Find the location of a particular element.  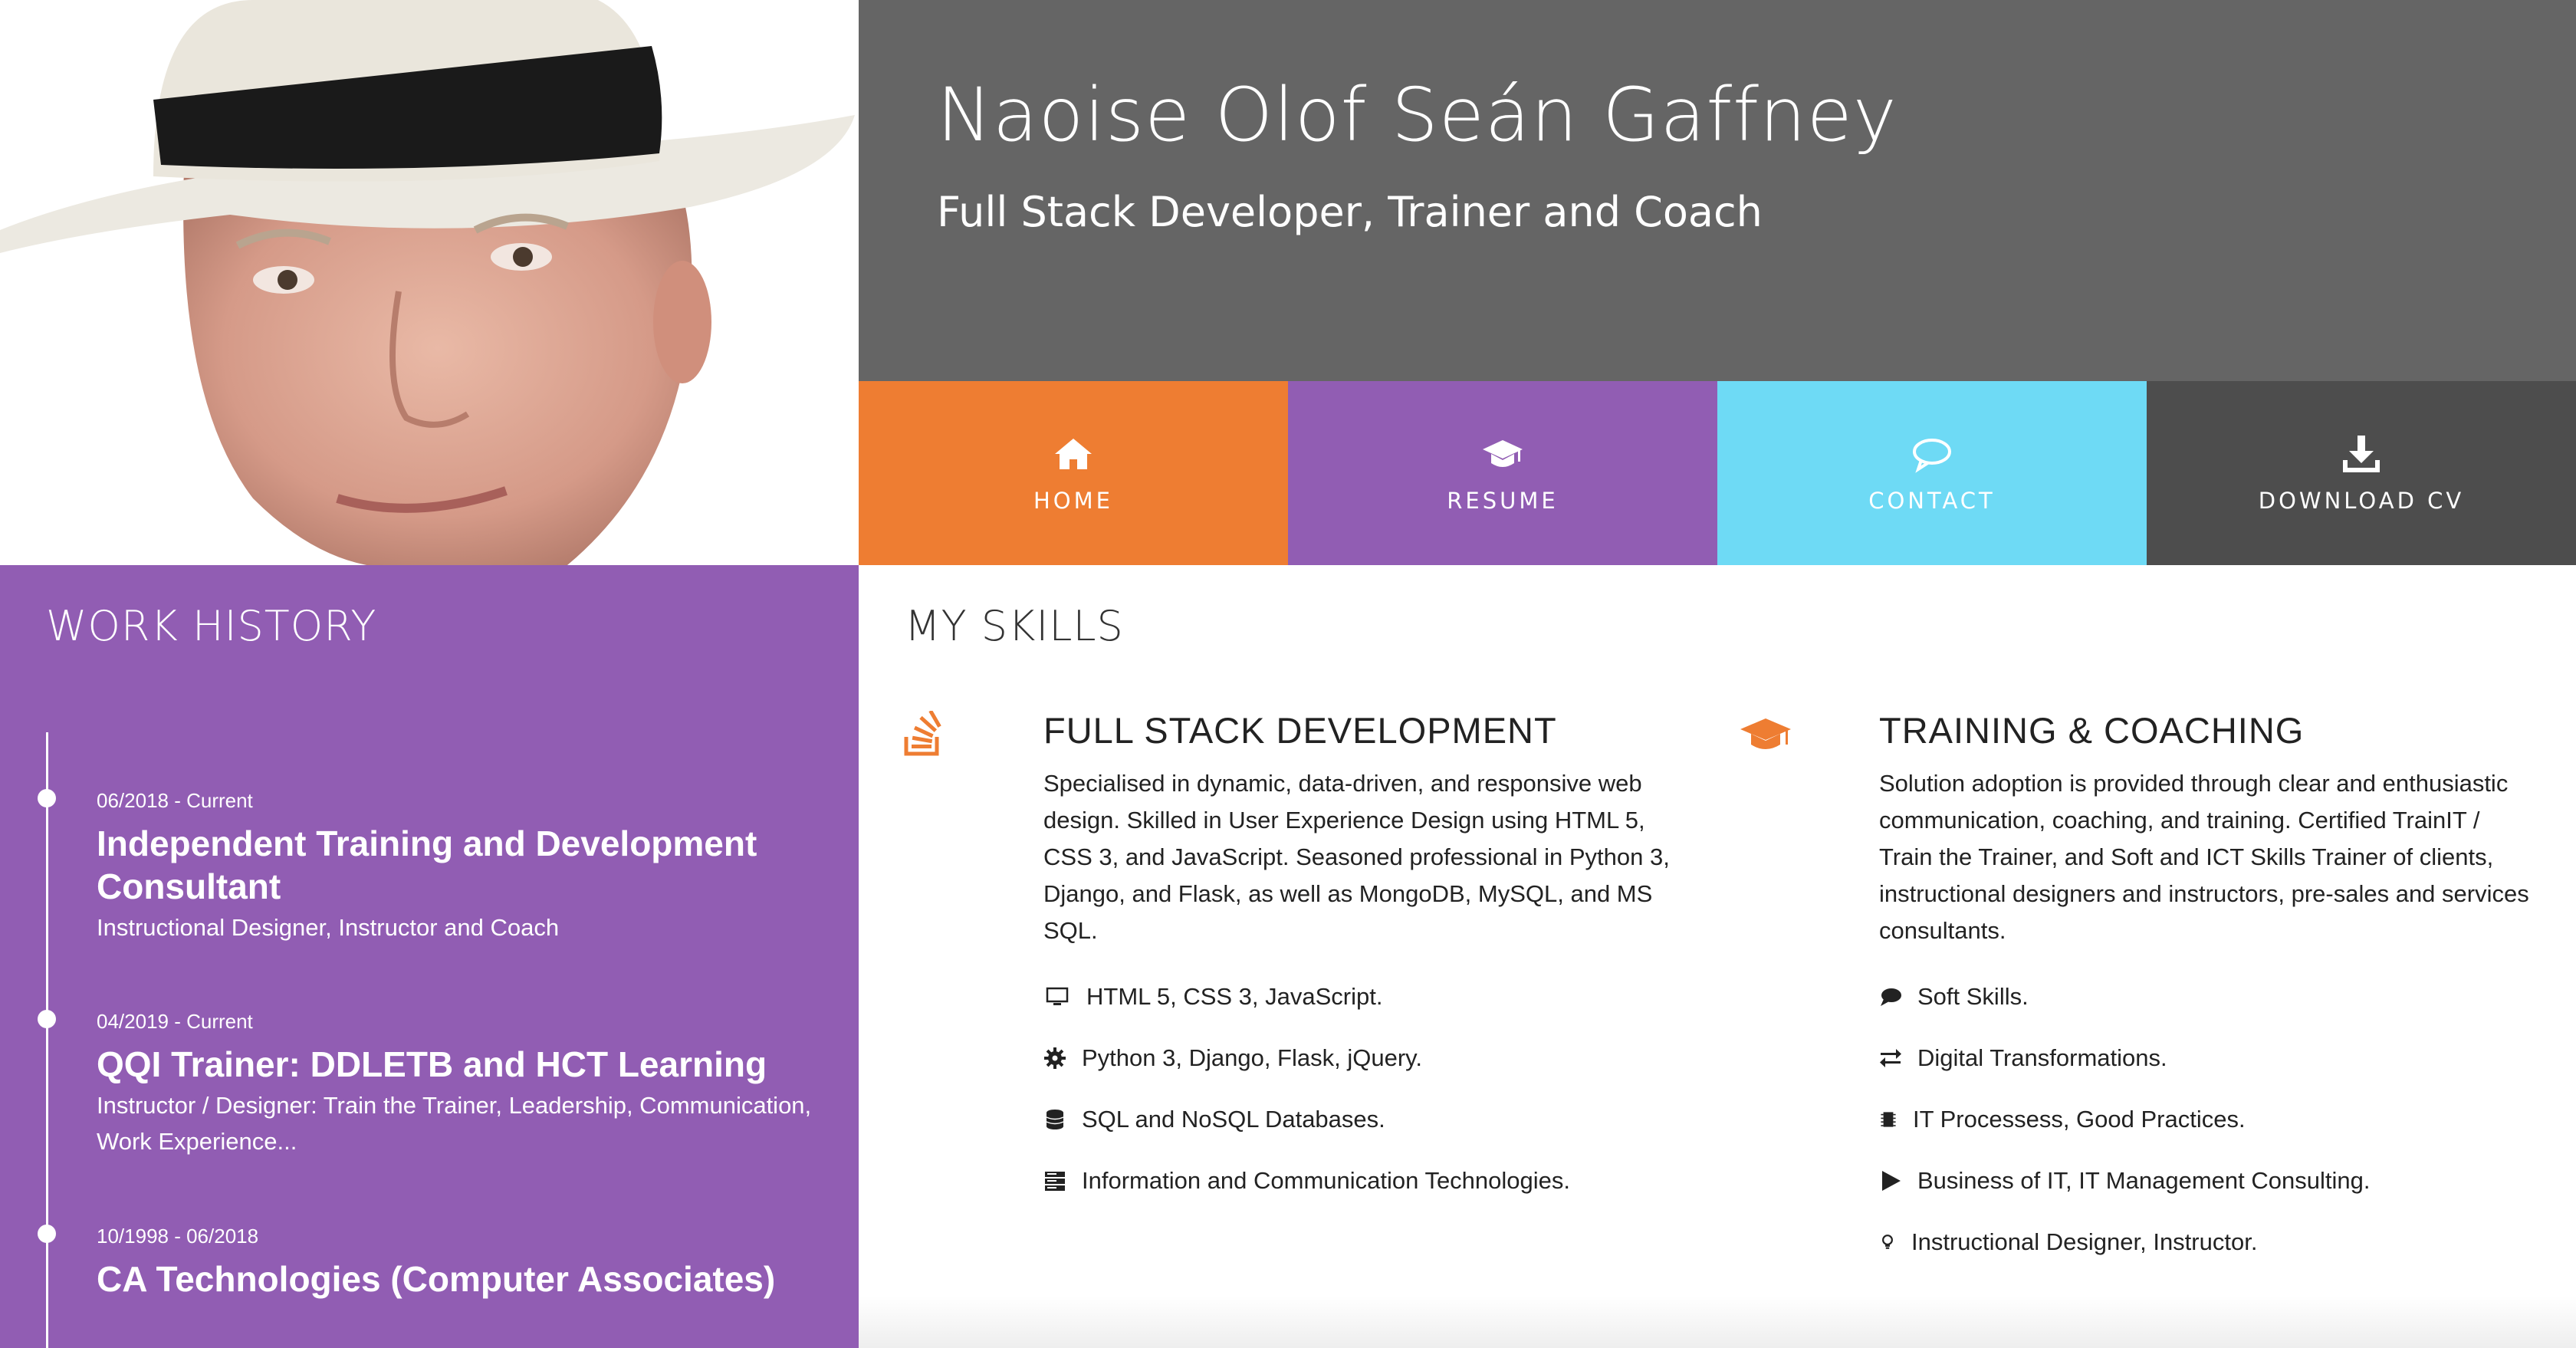

stack-overflow-icon is located at coordinates (923, 733).